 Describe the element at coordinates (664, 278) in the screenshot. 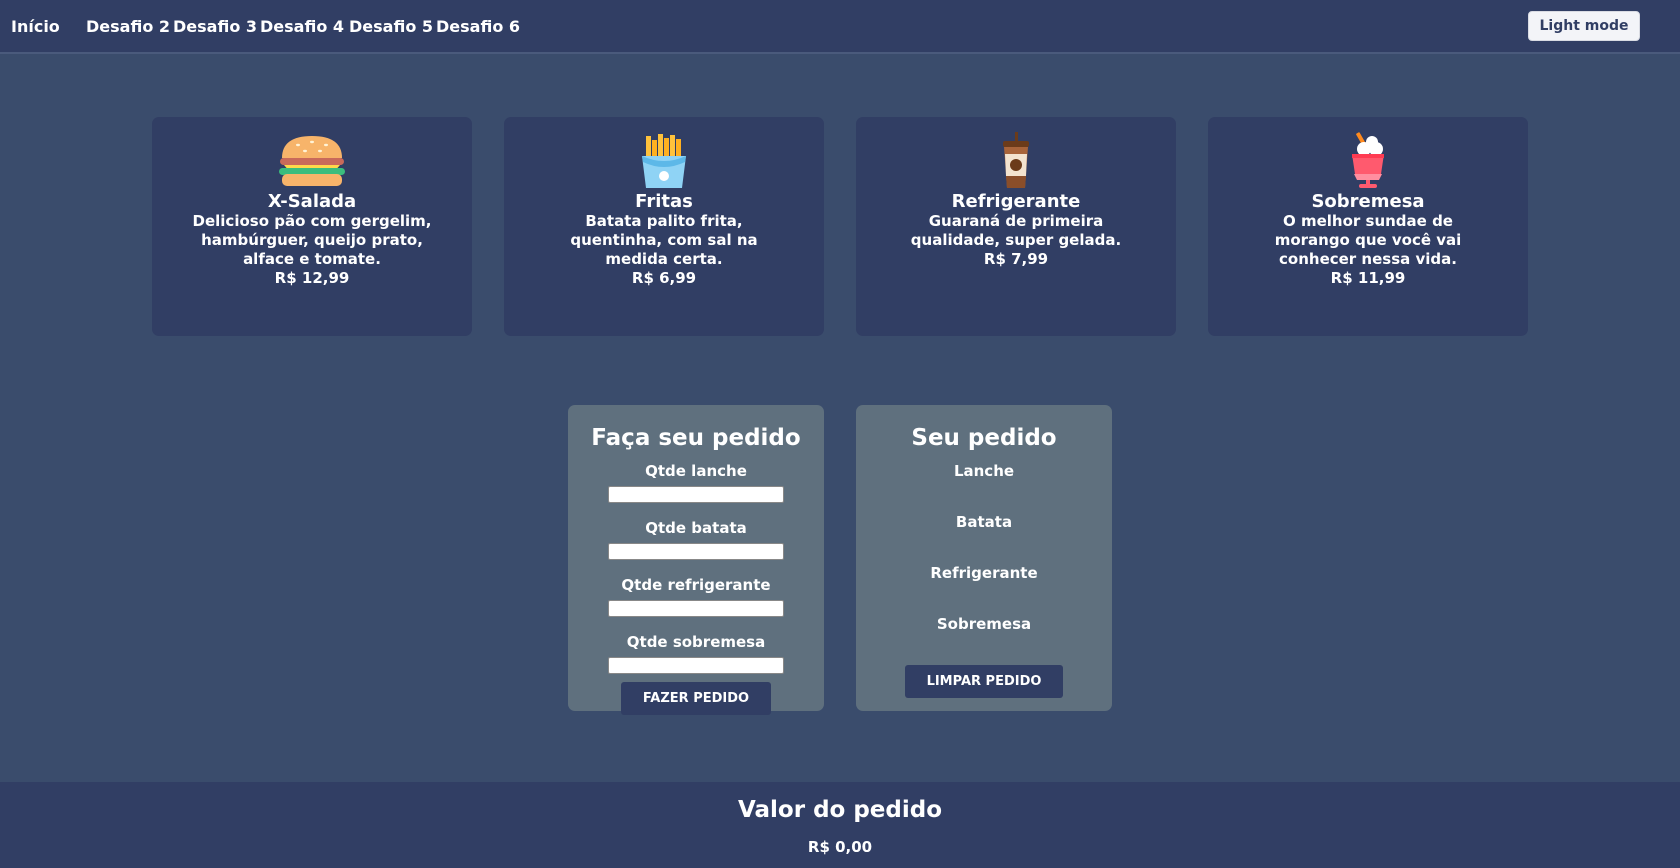

I see `product-price: R$ 6,99` at that location.